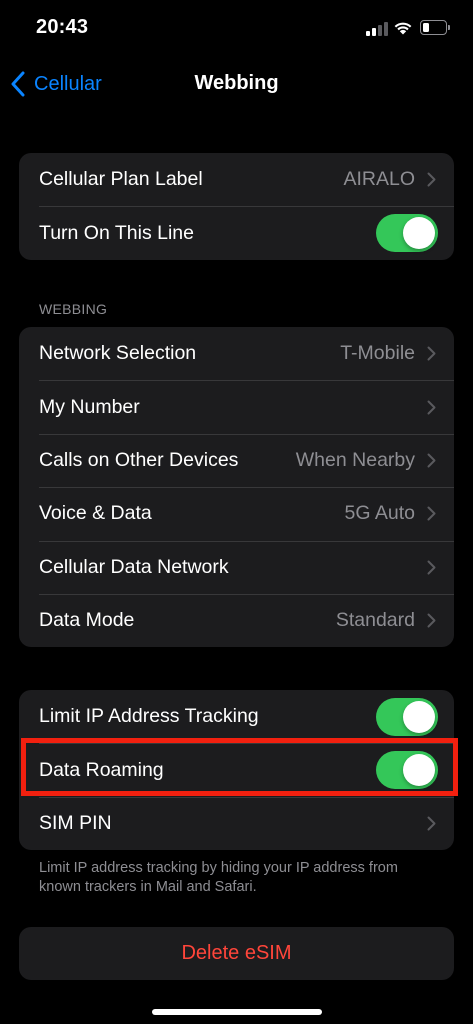 The width and height of the screenshot is (473, 1024). I want to click on row-label: Data Mode, so click(87, 620).